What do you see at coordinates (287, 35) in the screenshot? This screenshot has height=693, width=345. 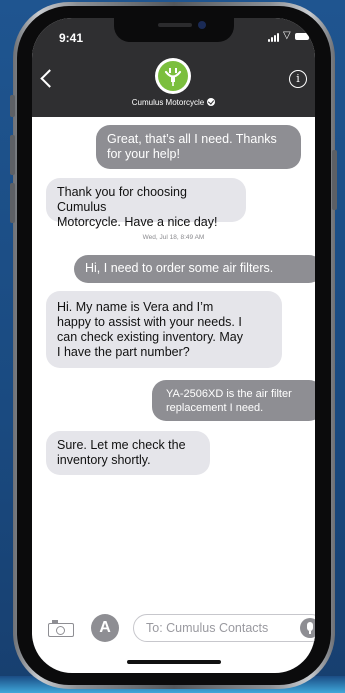 I see `wifi-icon: ▽` at bounding box center [287, 35].